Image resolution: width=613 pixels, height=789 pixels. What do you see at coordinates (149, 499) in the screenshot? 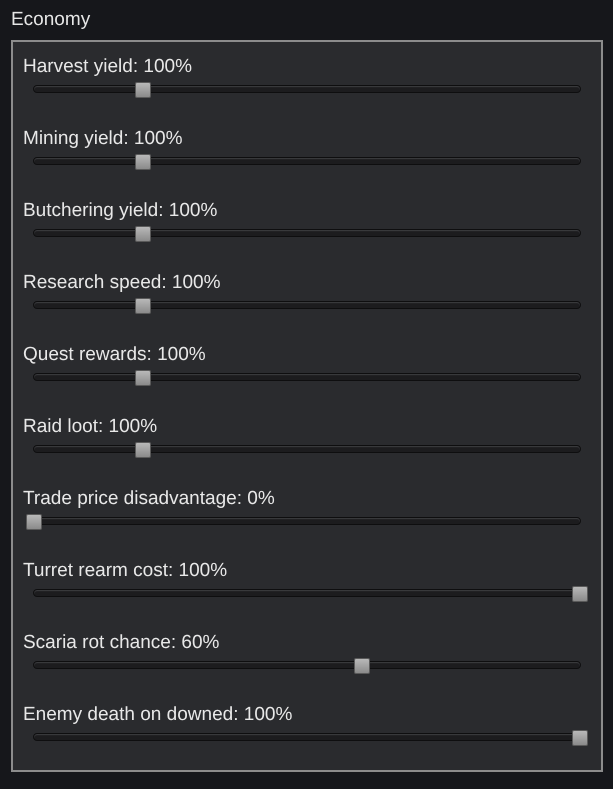
I see `slider-label: Trade price disadvantage: 0%` at bounding box center [149, 499].